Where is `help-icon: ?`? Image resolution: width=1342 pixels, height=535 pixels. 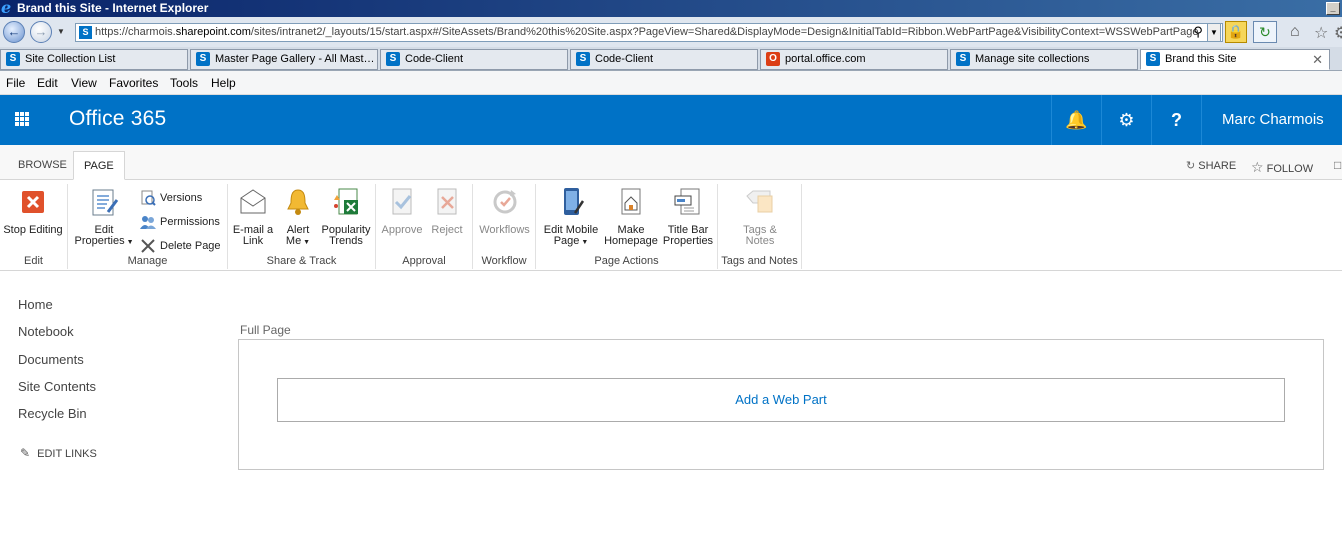 help-icon: ? is located at coordinates (1176, 120).